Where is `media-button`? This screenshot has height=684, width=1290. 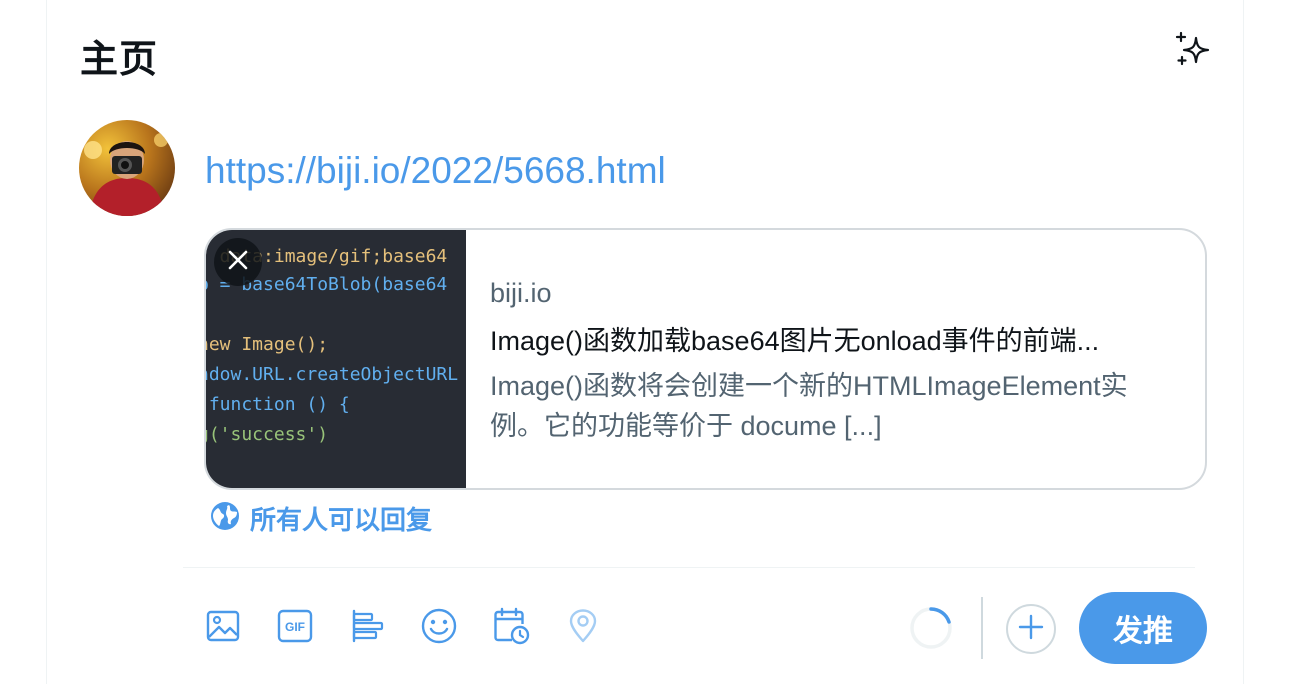 media-button is located at coordinates (223, 628).